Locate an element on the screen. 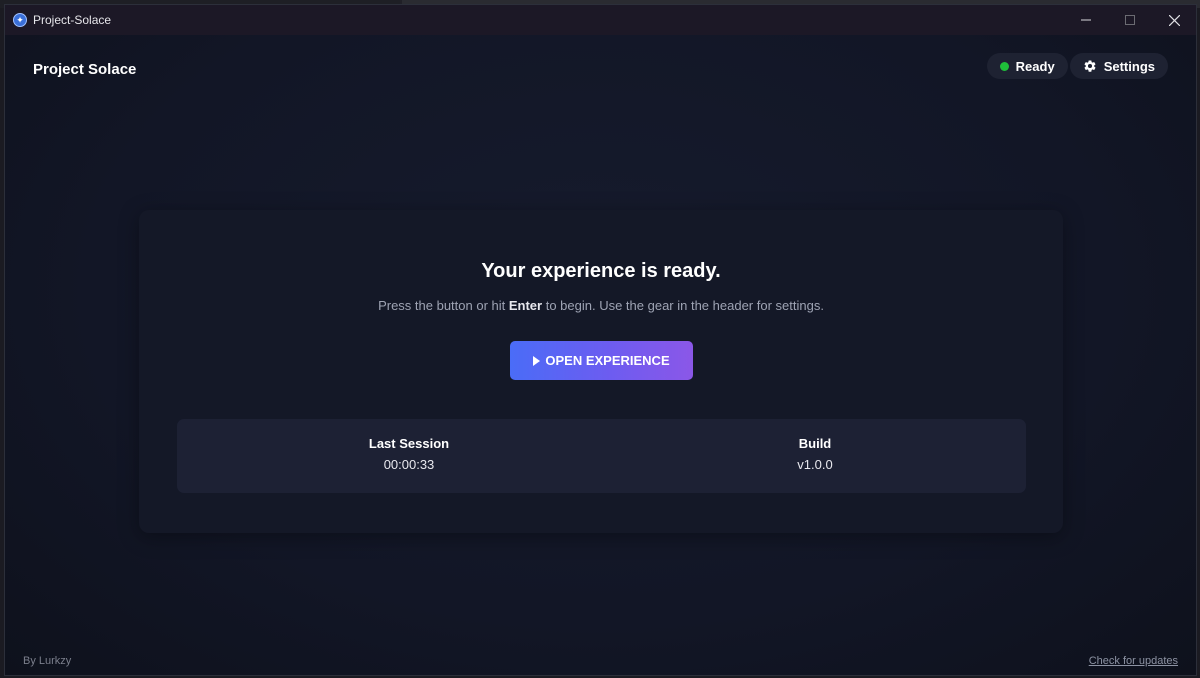  app-logo-icon: ✦ is located at coordinates (20, 20).